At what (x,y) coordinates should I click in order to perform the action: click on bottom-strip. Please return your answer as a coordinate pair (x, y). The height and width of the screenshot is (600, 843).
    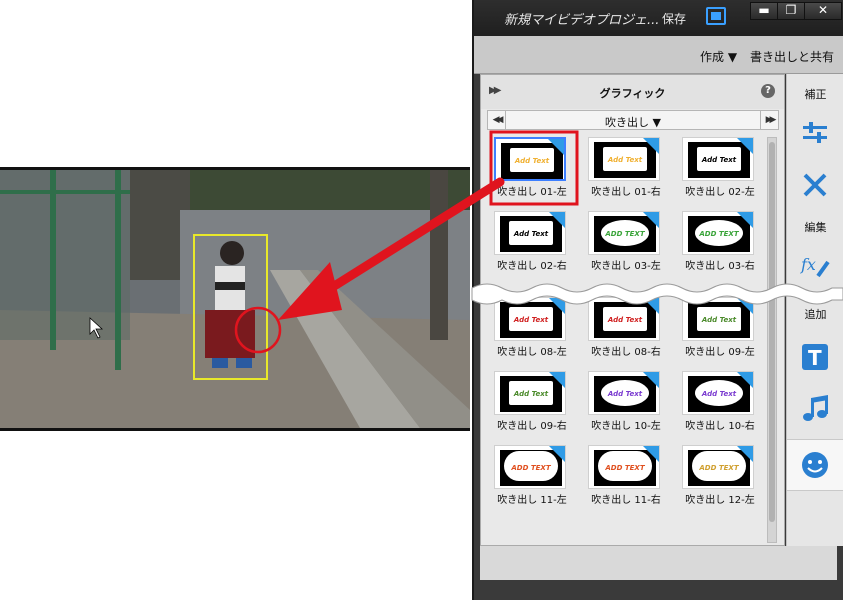
    Looking at the image, I should click on (658, 563).